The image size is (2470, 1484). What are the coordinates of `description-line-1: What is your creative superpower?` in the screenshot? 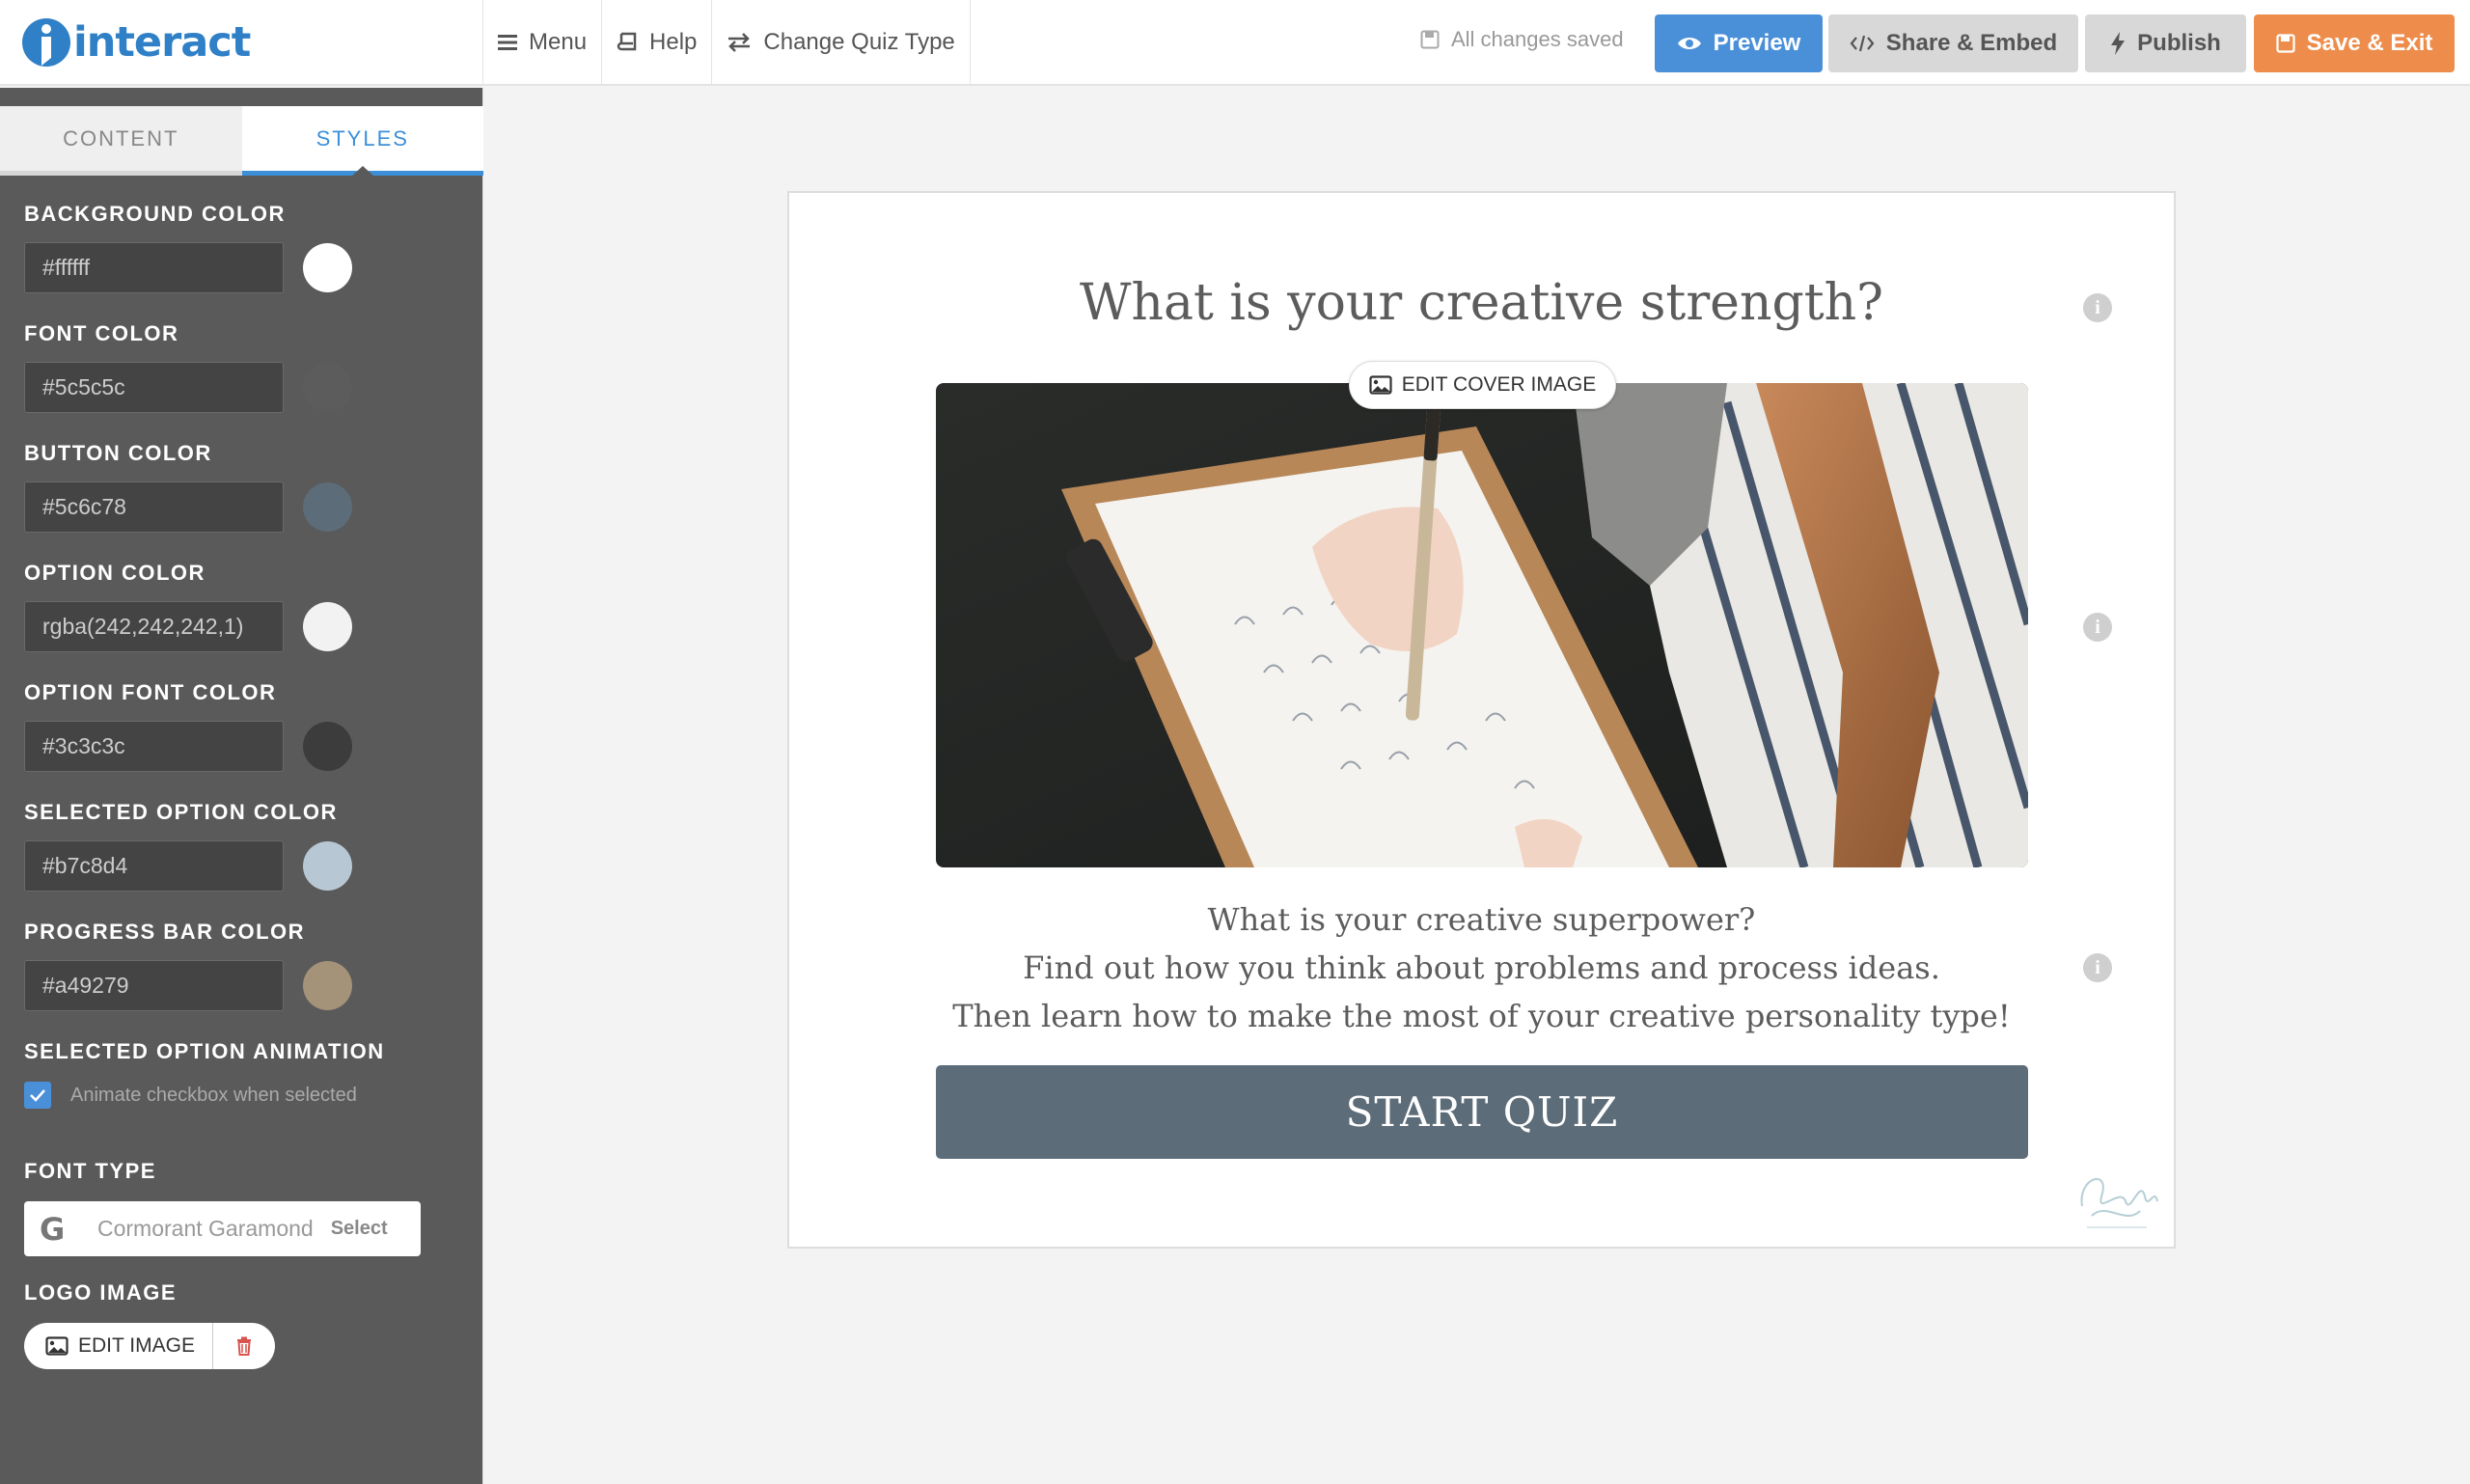 It's located at (1481, 919).